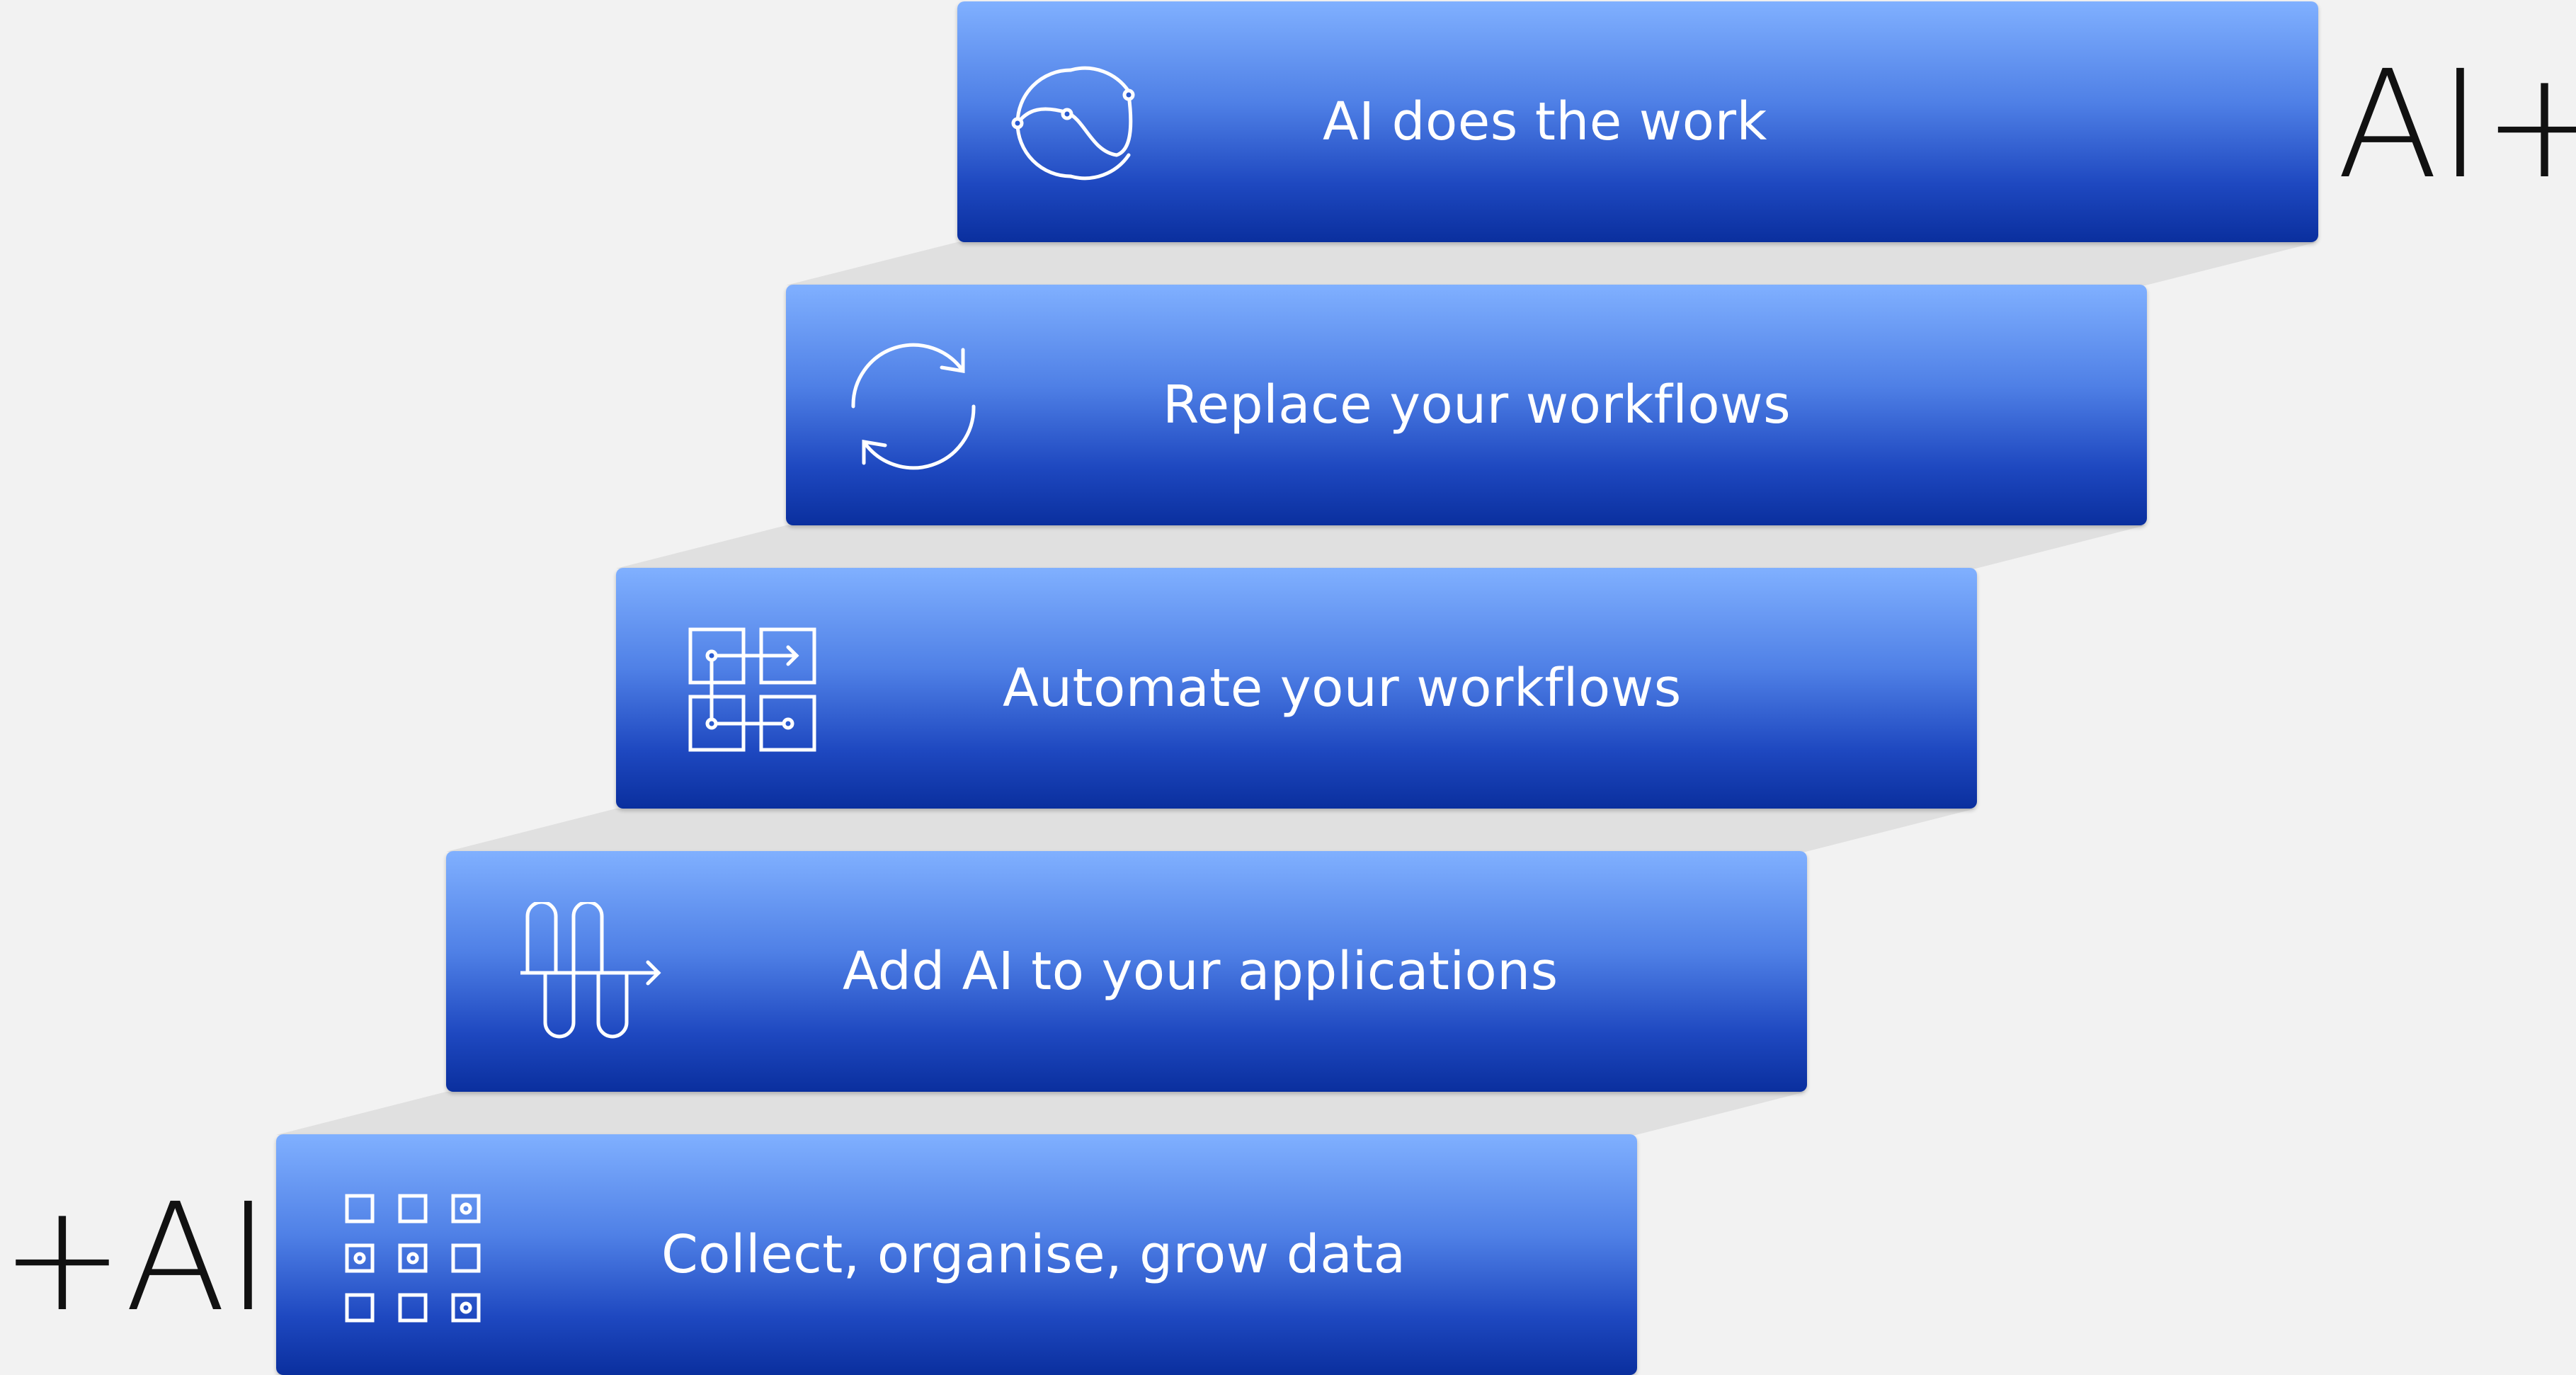 This screenshot has height=1375, width=2576. What do you see at coordinates (1545, 121) in the screenshot?
I see `step-label-1: AI does the work` at bounding box center [1545, 121].